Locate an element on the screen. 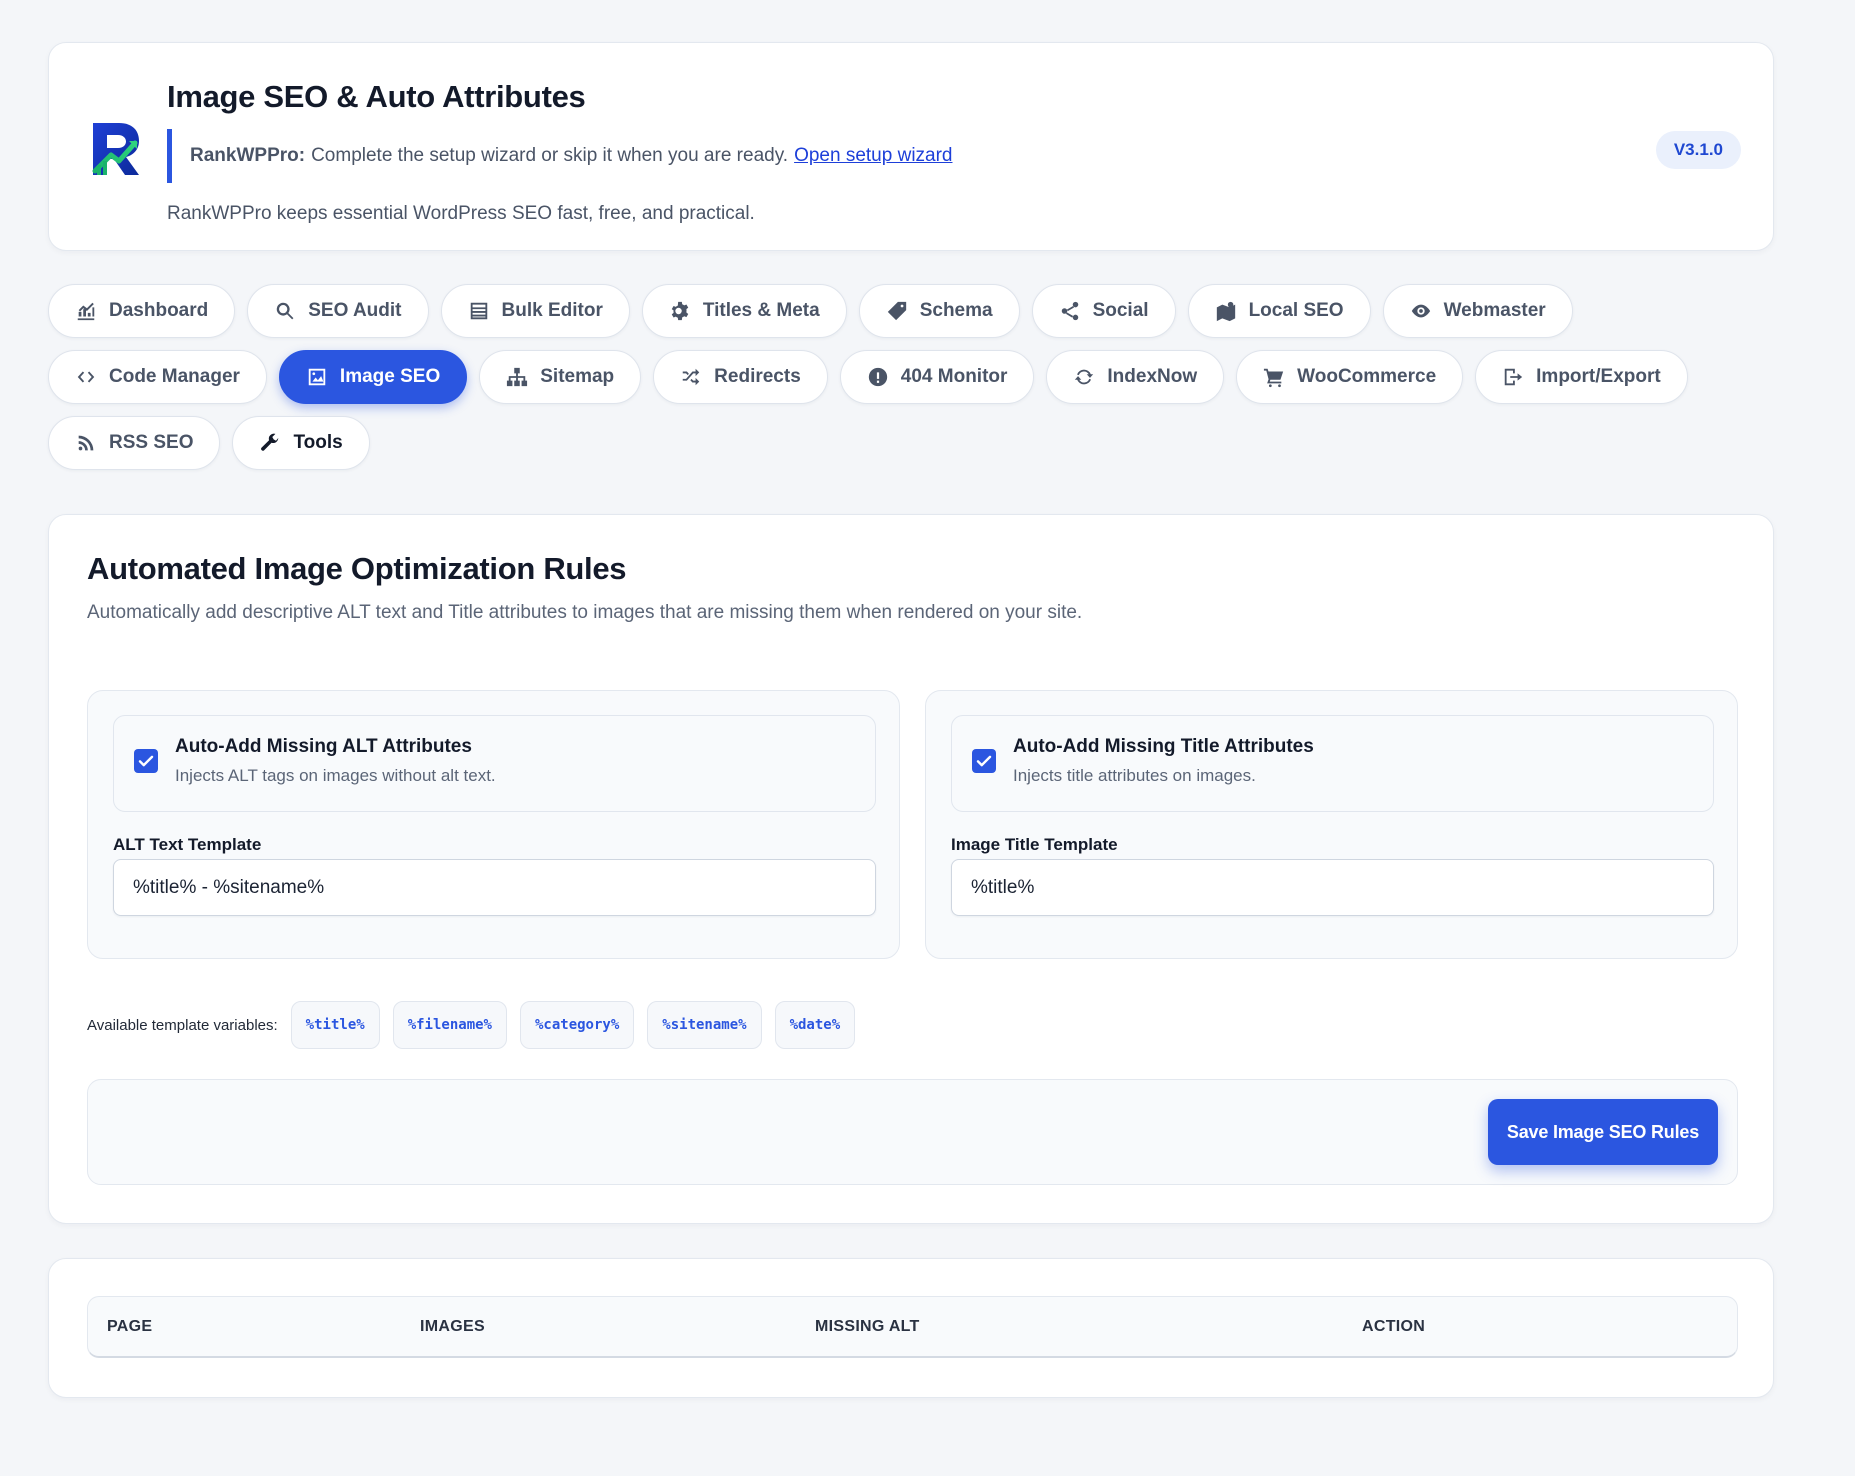 This screenshot has height=1476, width=1855. save-rules-button: Save Image SEO Rules is located at coordinates (1602, 1132).